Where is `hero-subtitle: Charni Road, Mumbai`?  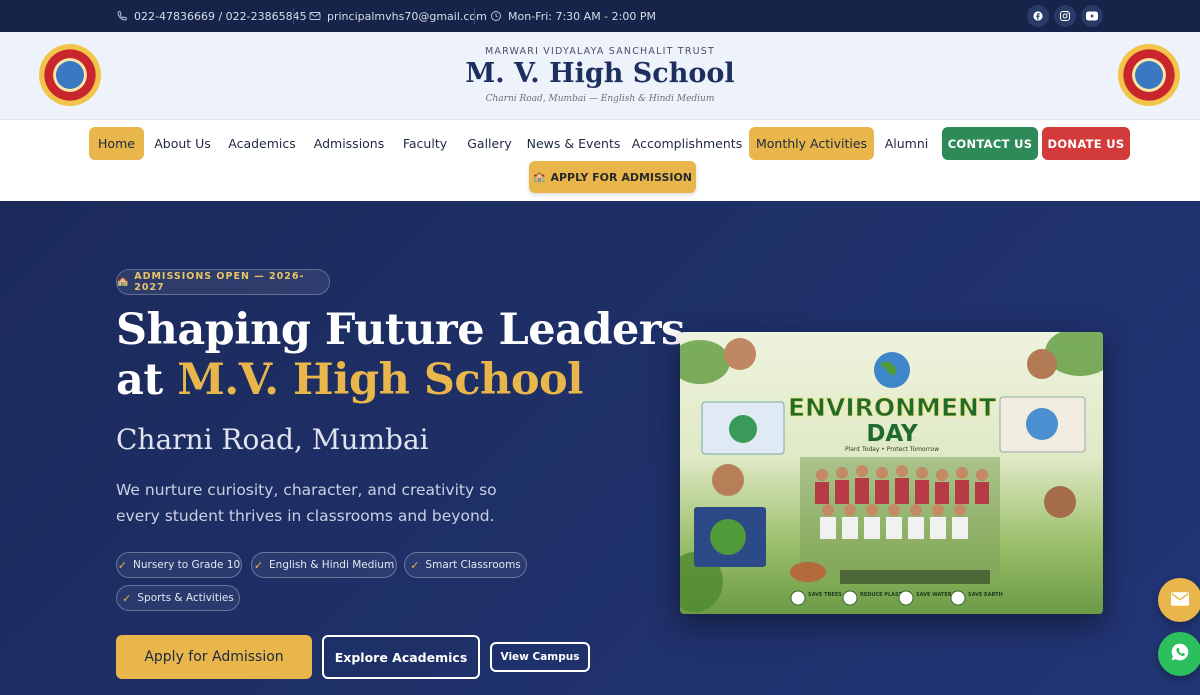 hero-subtitle: Charni Road, Mumbai is located at coordinates (272, 439).